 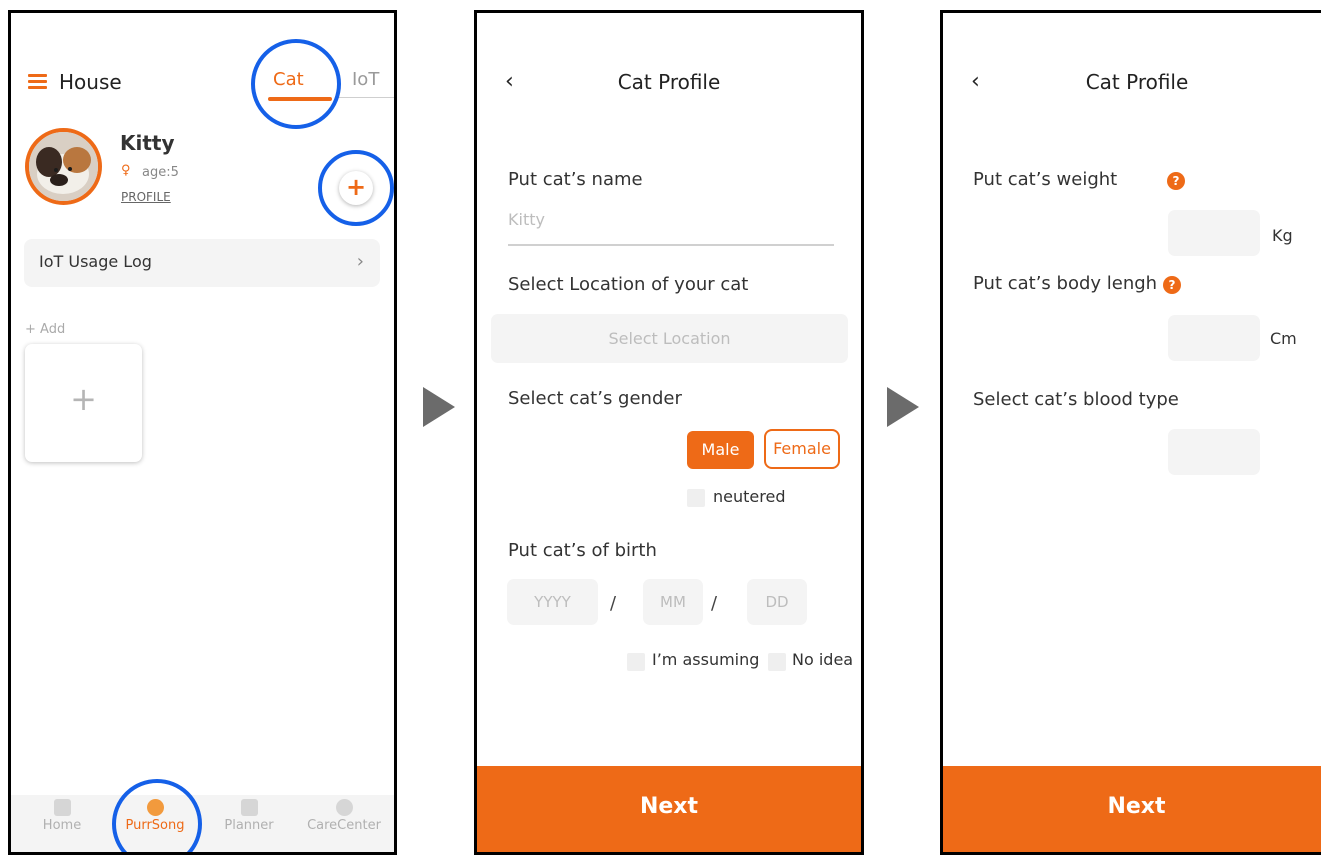 I want to click on highlight-circle-cat-tab, so click(x=296, y=84).